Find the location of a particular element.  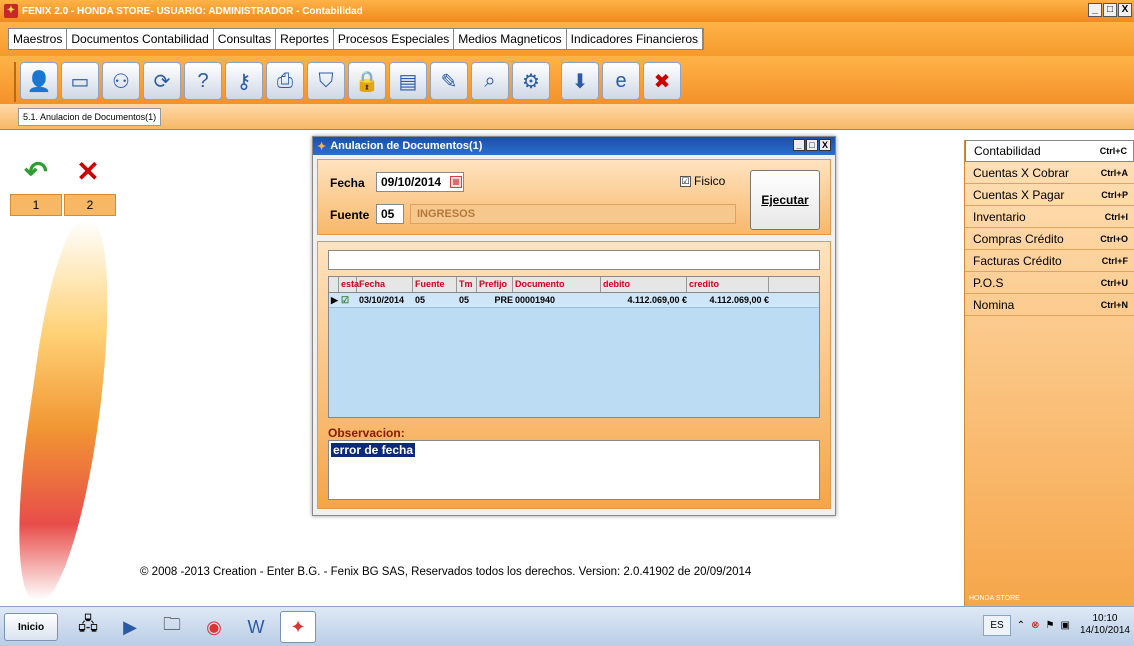

toolbar: 👤 ▭ ⚇ ⟳ ? ⚷ ⎙ ⛉ 🔒 ▤ ✎ ⌕ ⚙ ⬇ e ✖ is located at coordinates (349, 82).